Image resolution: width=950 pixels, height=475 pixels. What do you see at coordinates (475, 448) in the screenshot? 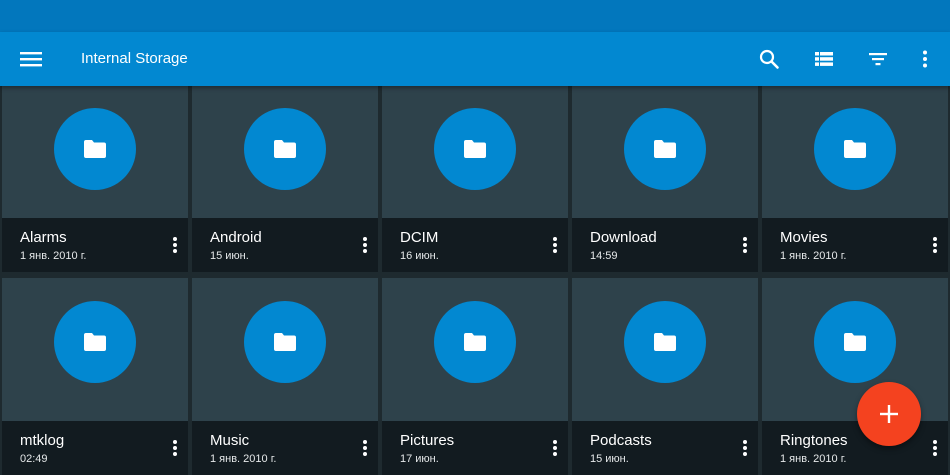
I see `folder-footer: Pictures 17 июн.` at bounding box center [475, 448].